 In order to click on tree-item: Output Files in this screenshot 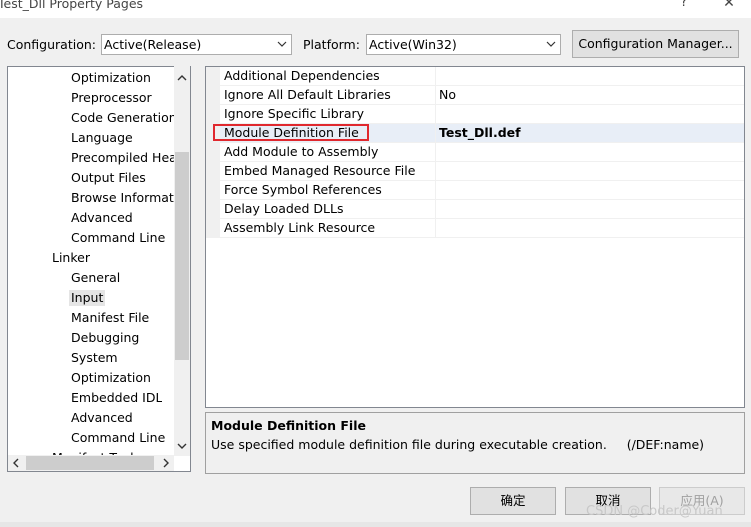, I will do `click(108, 178)`.